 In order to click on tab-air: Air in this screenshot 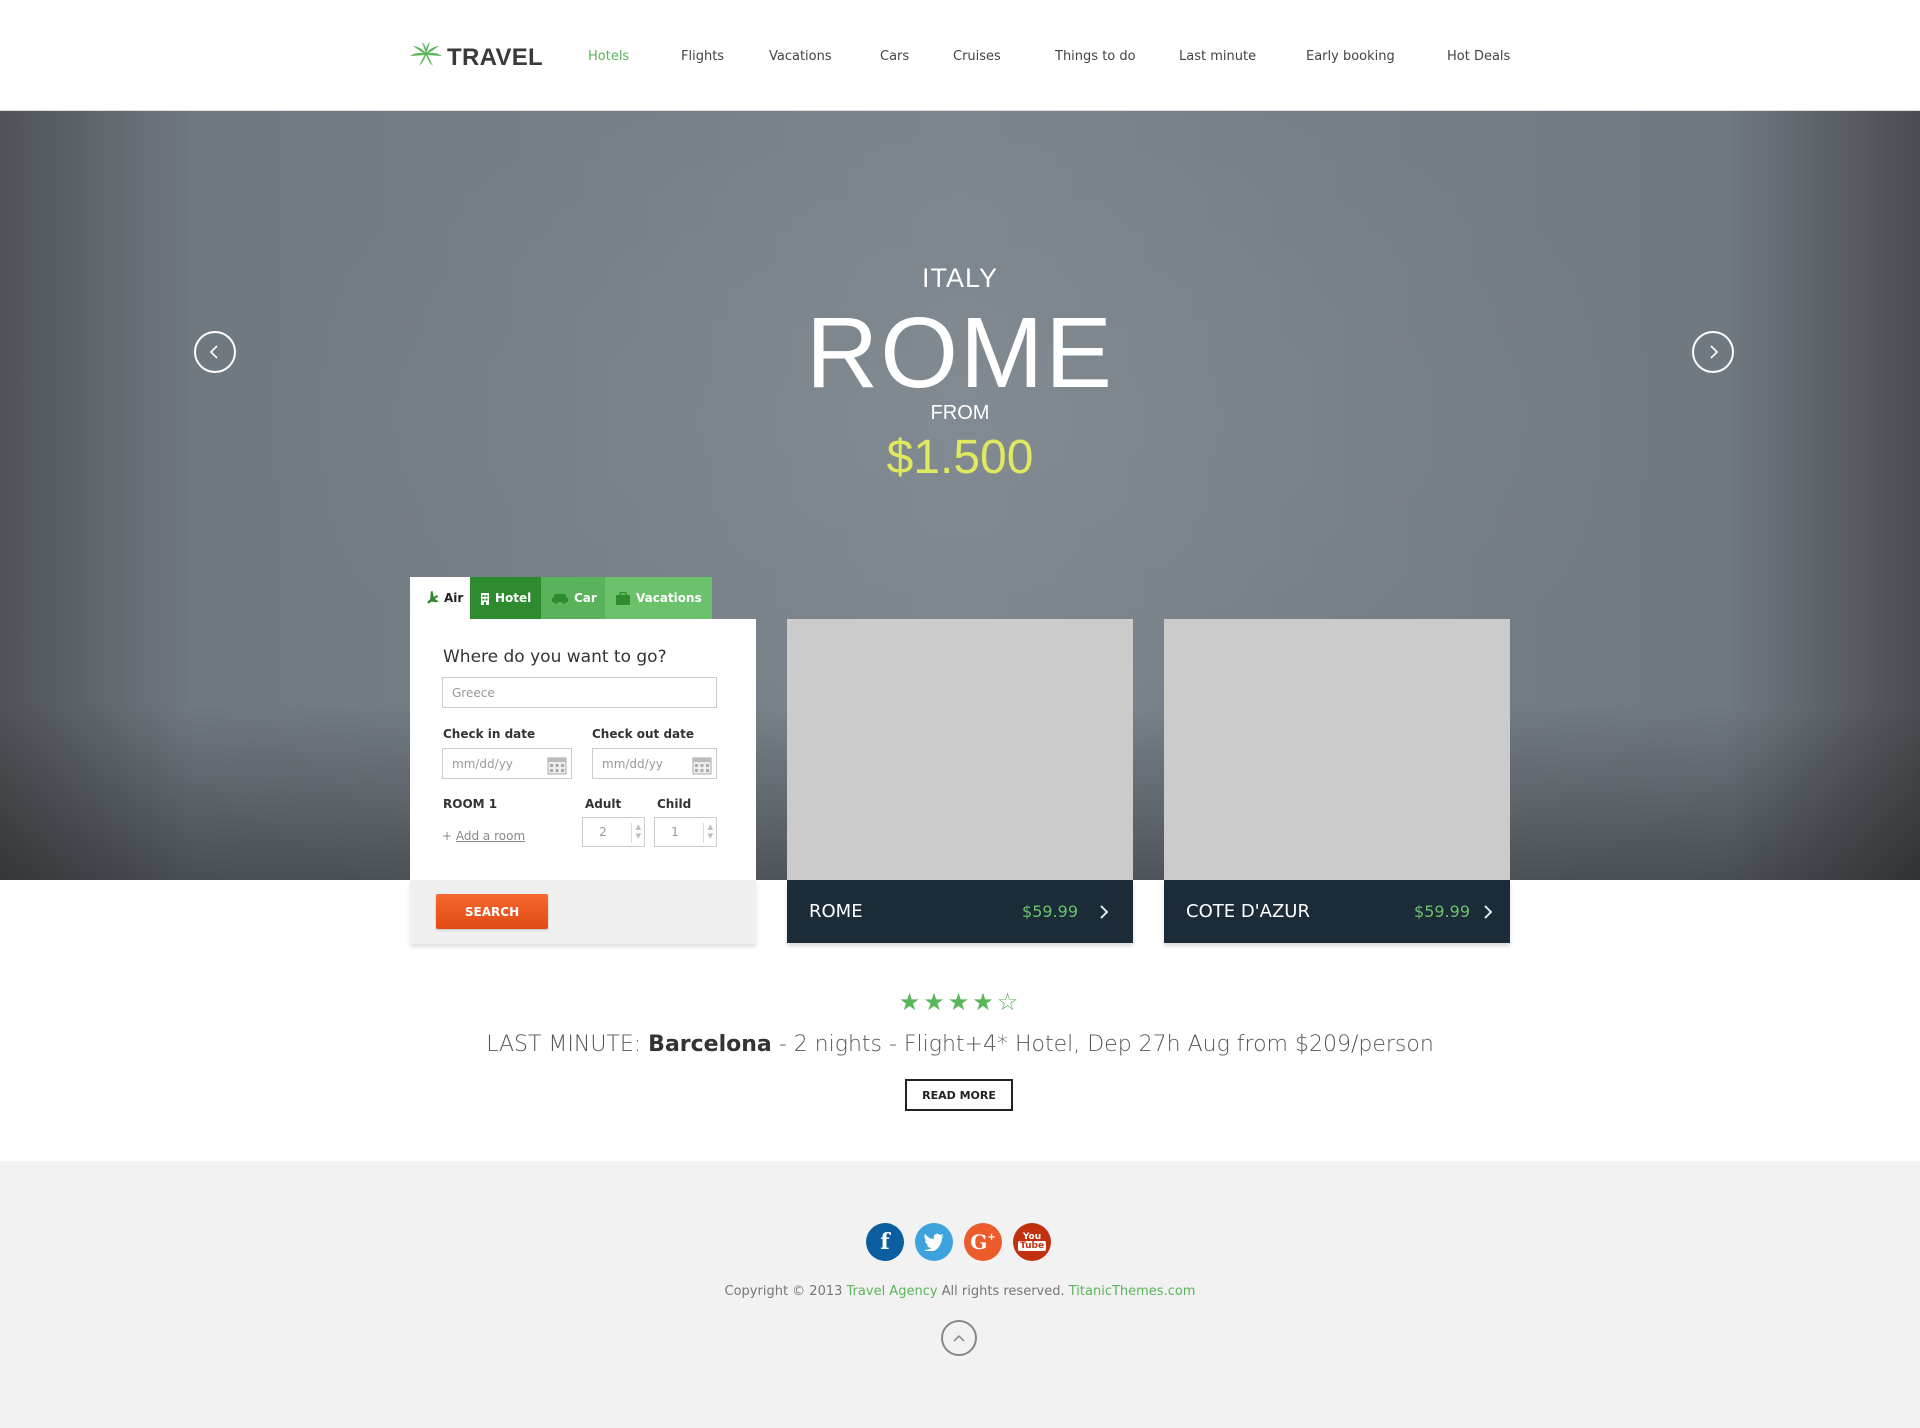, I will do `click(440, 598)`.